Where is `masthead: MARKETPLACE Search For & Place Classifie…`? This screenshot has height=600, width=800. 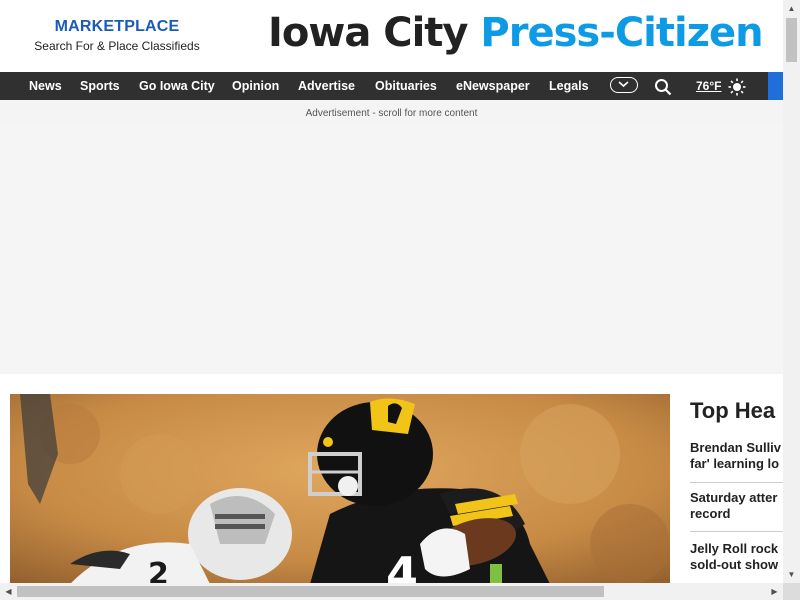 masthead: MARKETPLACE Search For & Place Classifie… is located at coordinates (391, 36).